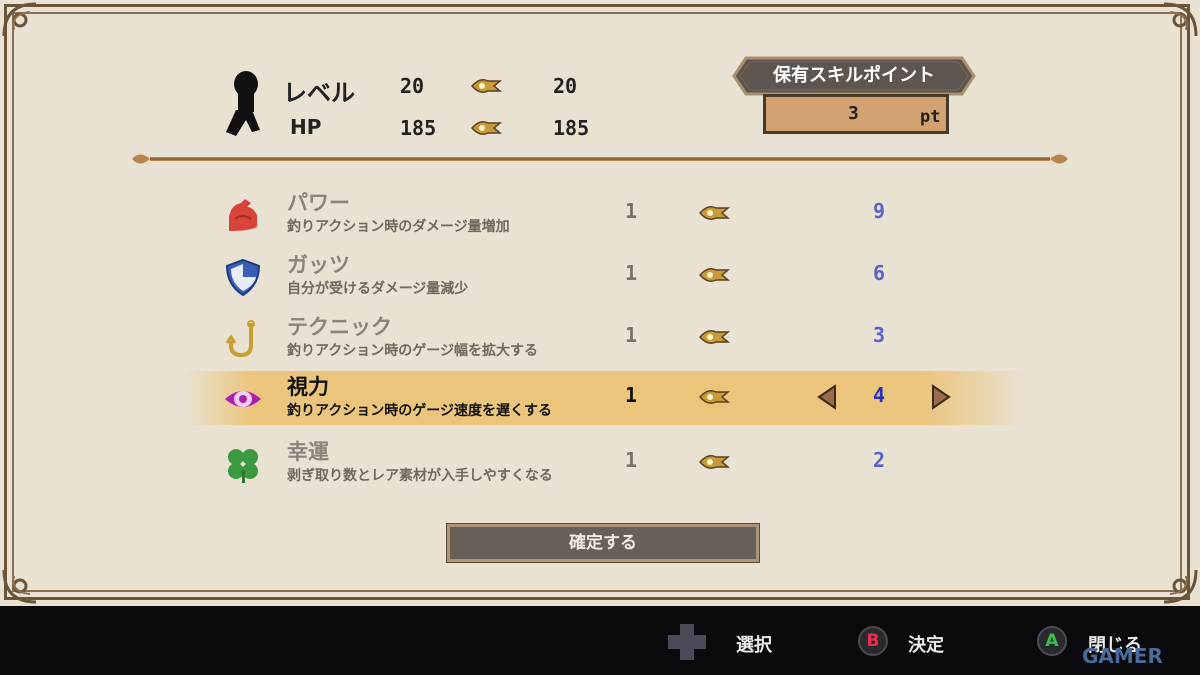 This screenshot has height=675, width=1200. Describe the element at coordinates (420, 476) in the screenshot. I see `skill-description: 剥ぎ取り数とレア素材が入手しやすくなる` at that location.